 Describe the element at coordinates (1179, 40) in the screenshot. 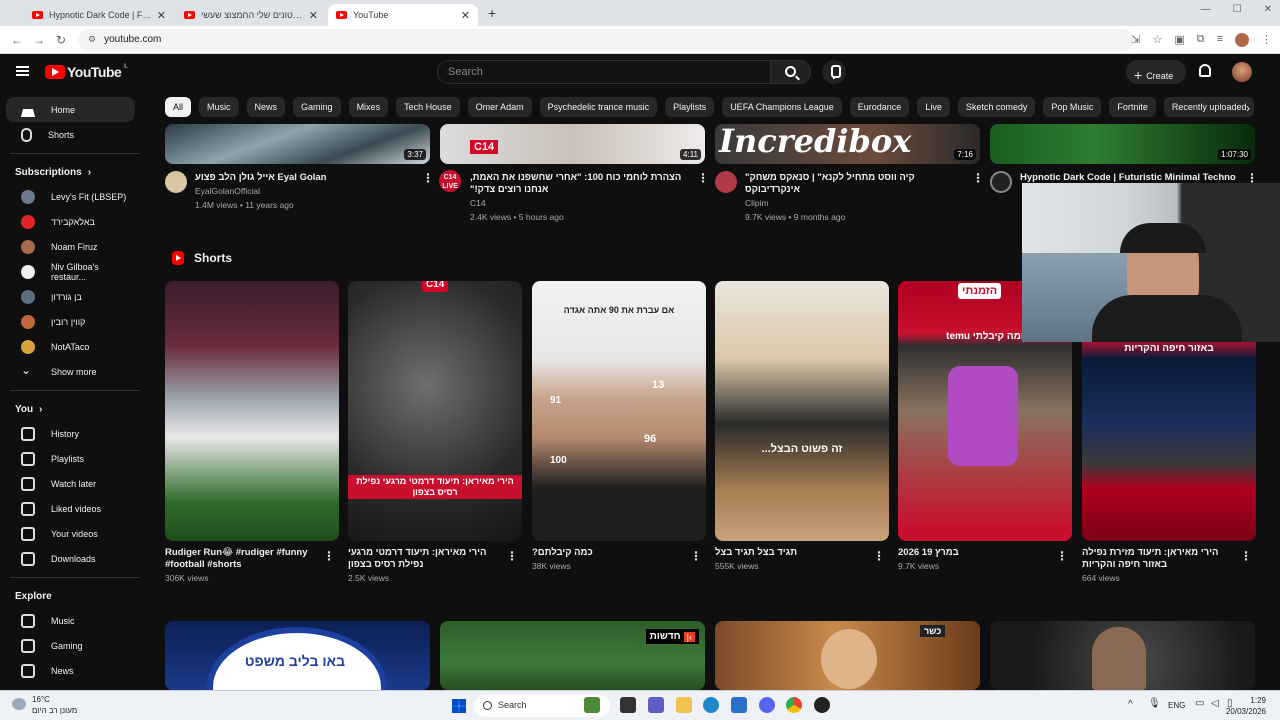

I see `extension-icon: ▣` at that location.